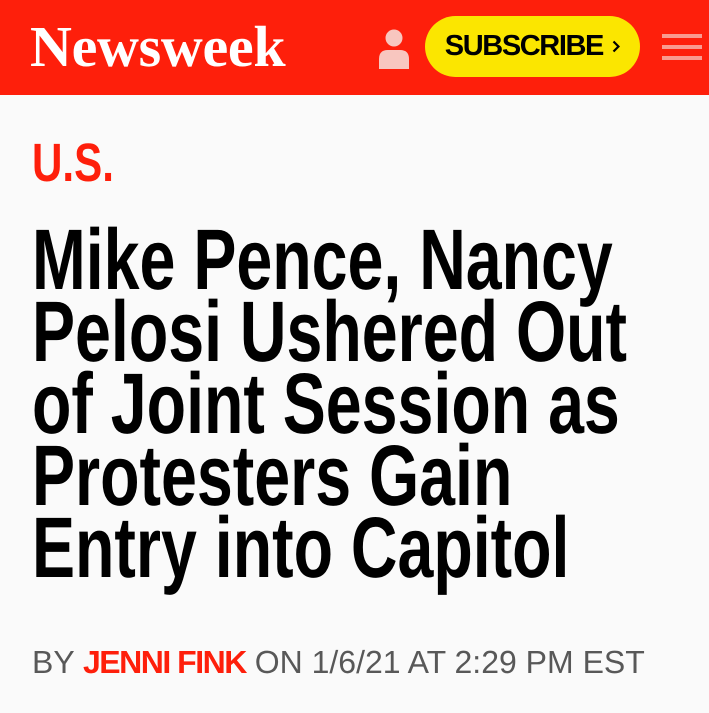 The height and width of the screenshot is (713, 709). What do you see at coordinates (532, 46) in the screenshot?
I see `subscribe-button: SUBSCRIBE` at bounding box center [532, 46].